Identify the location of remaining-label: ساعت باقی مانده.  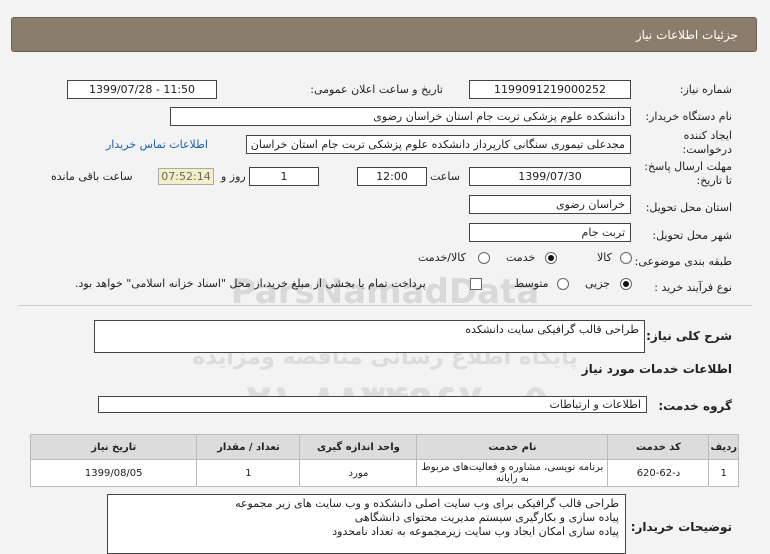
(92, 176).